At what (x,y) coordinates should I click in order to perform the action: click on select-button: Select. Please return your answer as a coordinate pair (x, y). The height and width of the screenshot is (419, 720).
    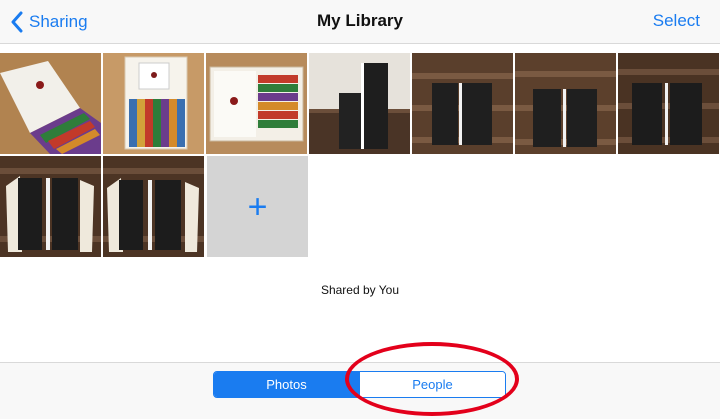
    Looking at the image, I should click on (676, 21).